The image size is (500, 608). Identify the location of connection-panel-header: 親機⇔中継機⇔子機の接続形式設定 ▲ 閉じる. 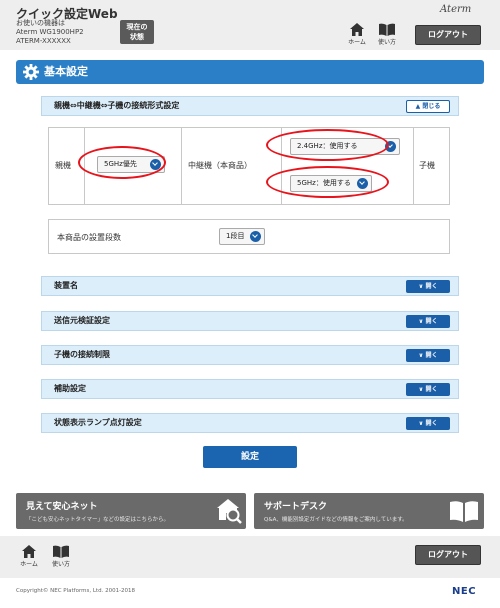
(250, 106).